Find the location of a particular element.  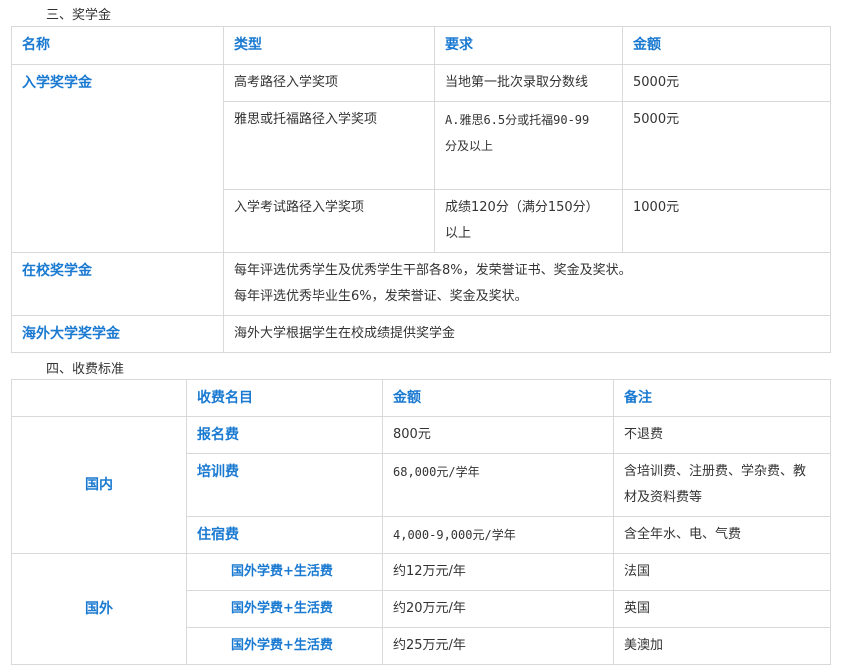

fee-item: 报名费 is located at coordinates (284, 435).